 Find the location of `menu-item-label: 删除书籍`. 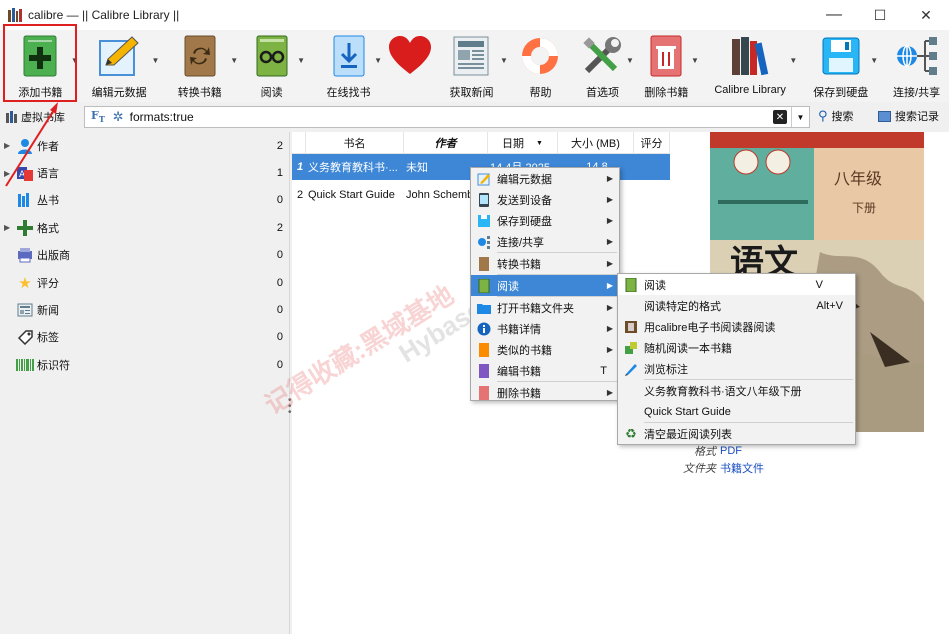

menu-item-label: 删除书籍 is located at coordinates (519, 393).